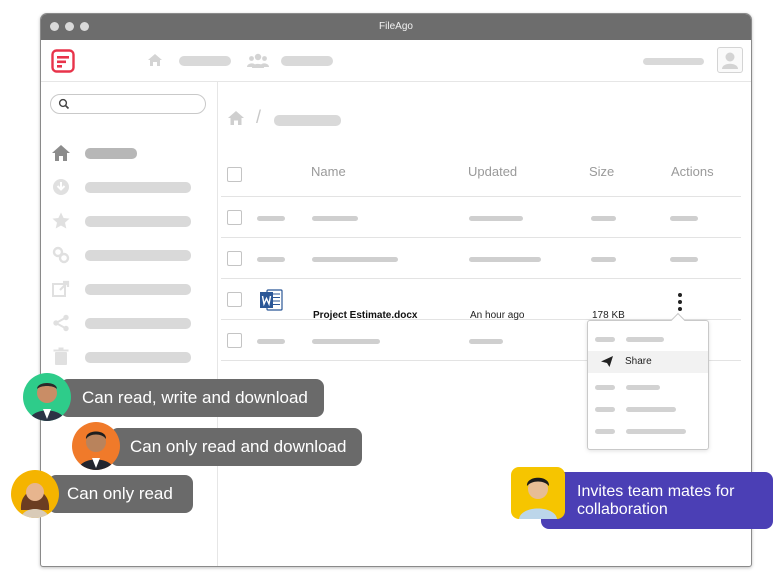  I want to click on sidebar-item-shared, so click(131, 323).